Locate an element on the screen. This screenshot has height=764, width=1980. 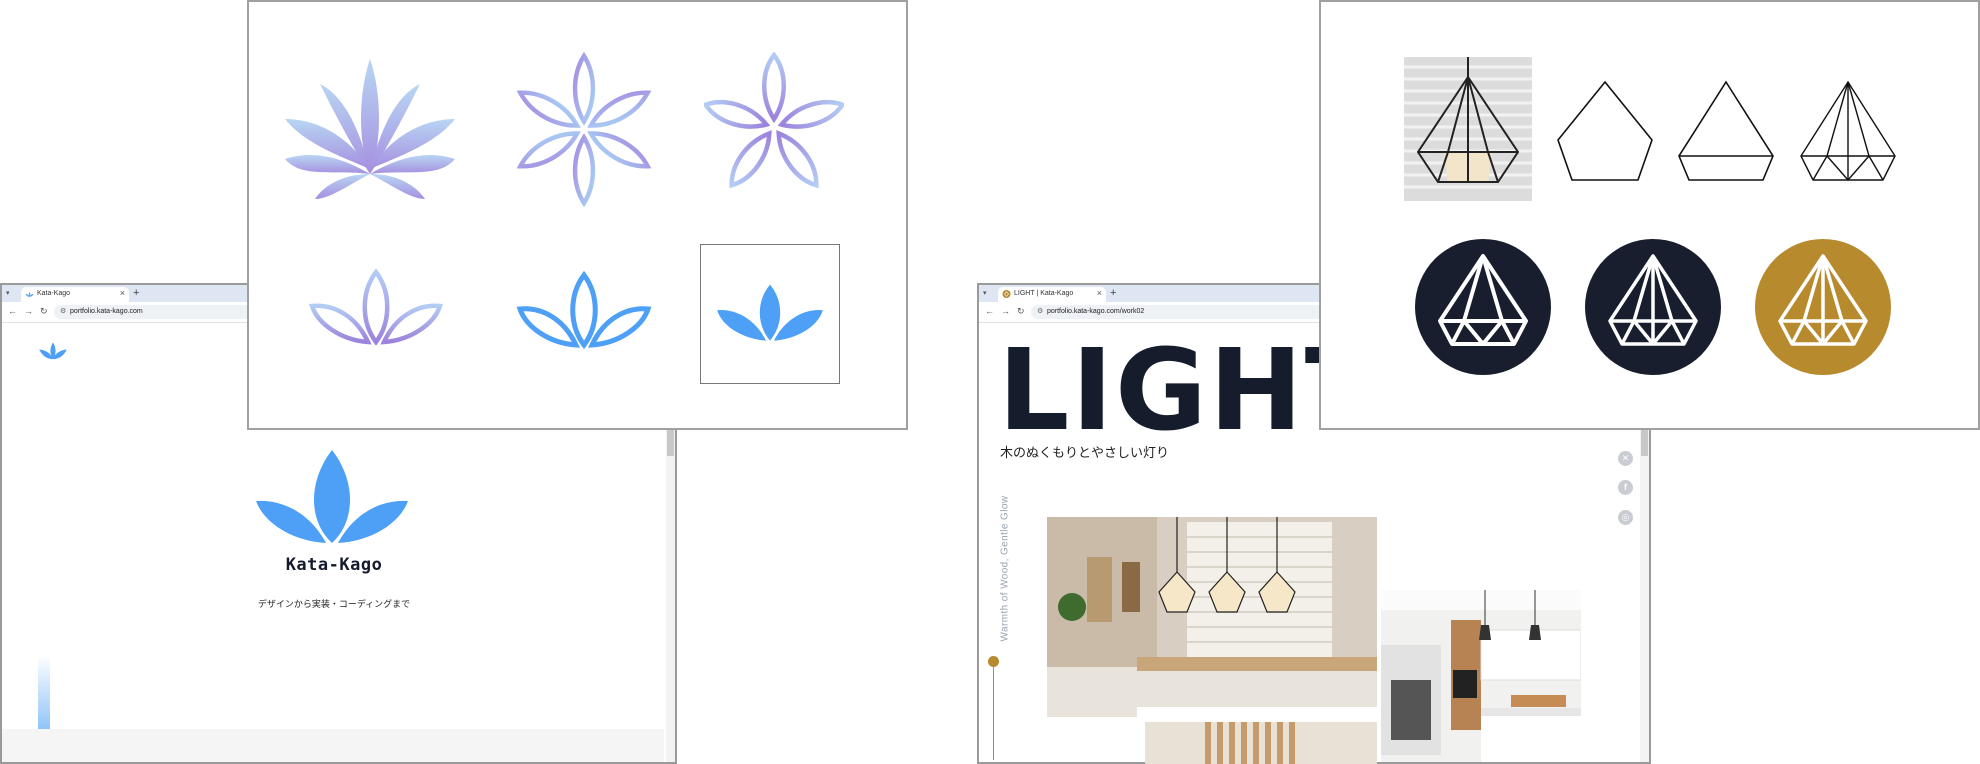
reload-icon: ↻ is located at coordinates (1021, 311).